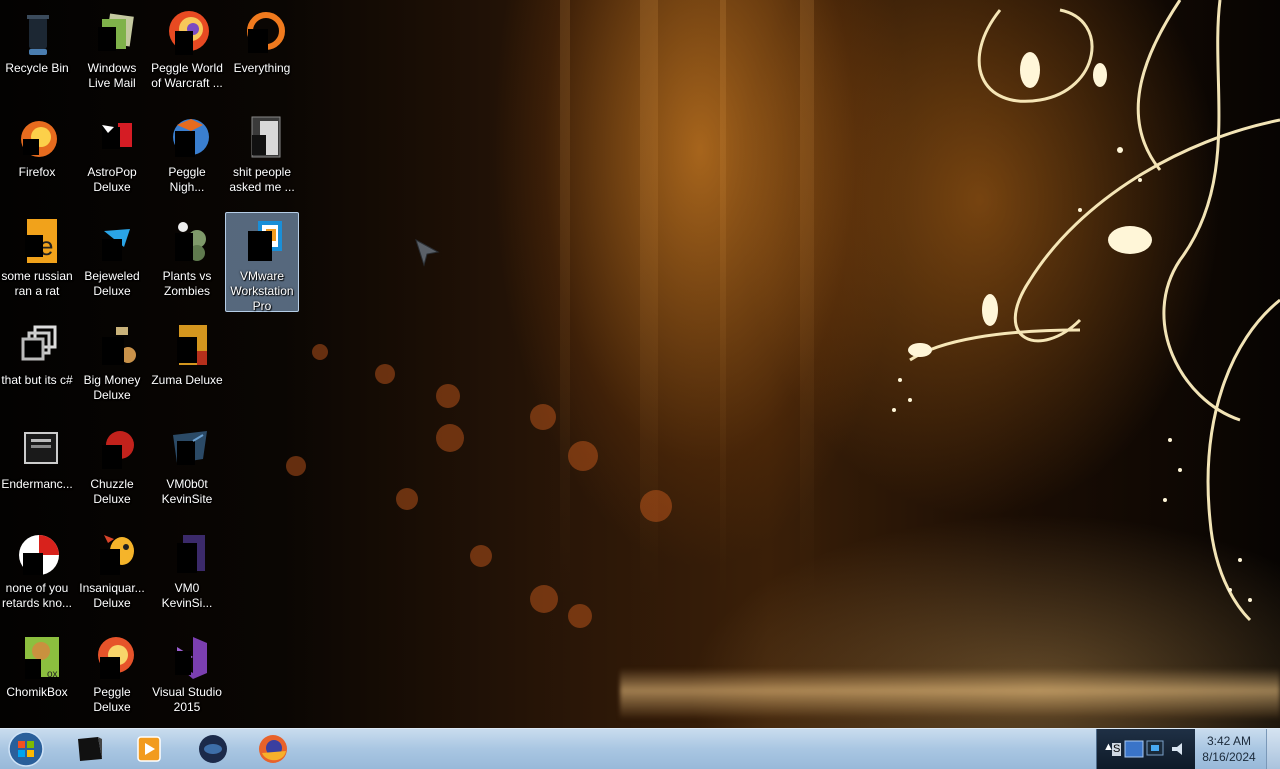 Image resolution: width=1280 pixels, height=769 pixels. Describe the element at coordinates (112, 33) in the screenshot. I see `windows-live-mail-icon` at that location.